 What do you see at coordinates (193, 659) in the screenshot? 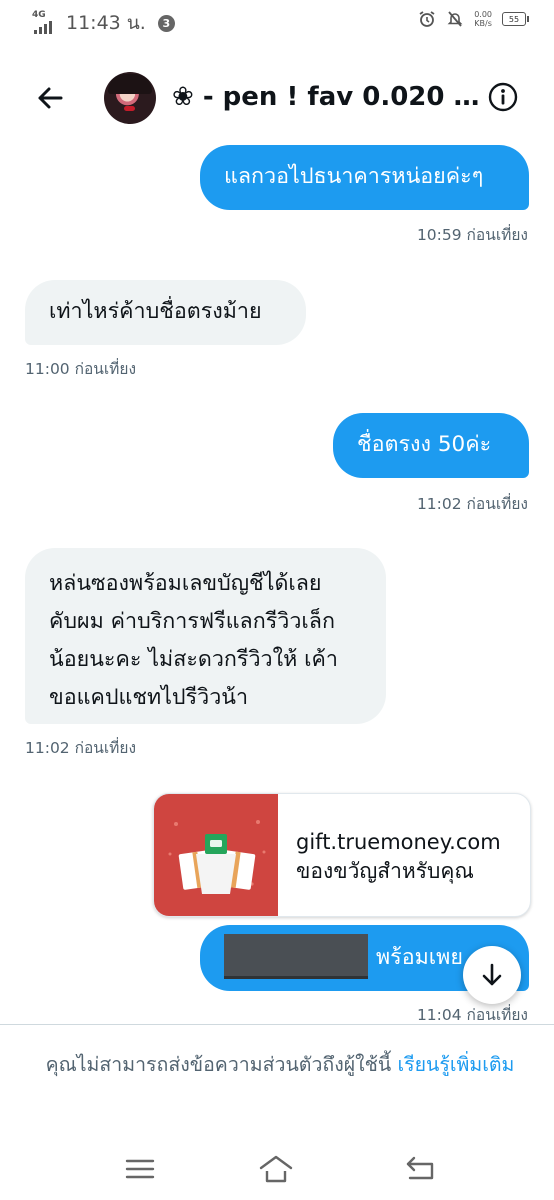
I see `message-text-line: น้อยนะคะ ไม่สะดวกรีวิวให้ เค้า` at bounding box center [193, 659].